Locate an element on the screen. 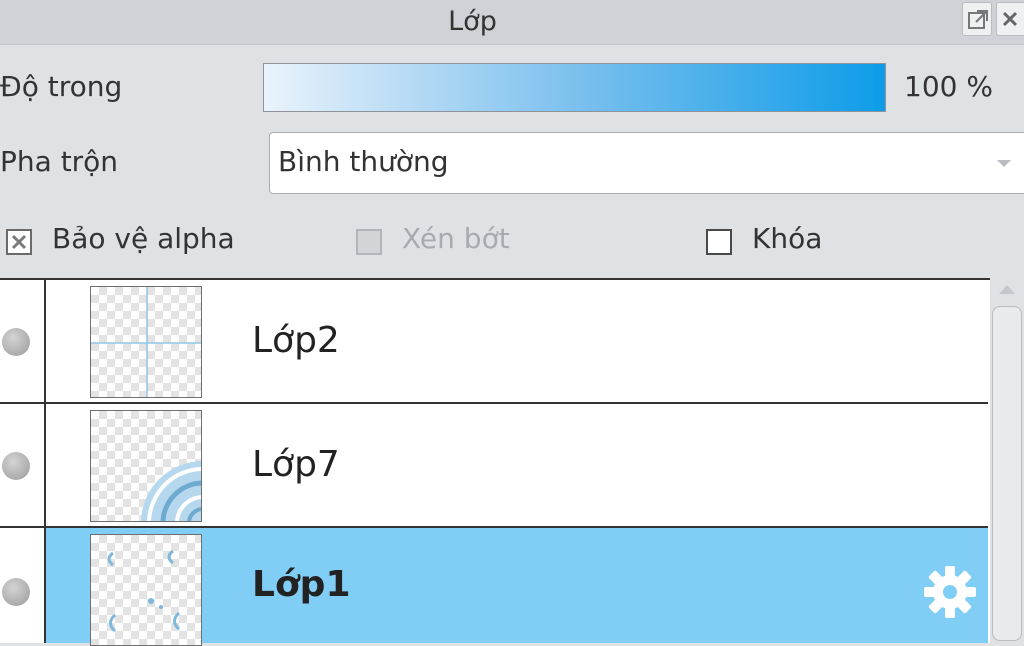 Image resolution: width=1024 pixels, height=646 pixels. clip-checkbox is located at coordinates (369, 242).